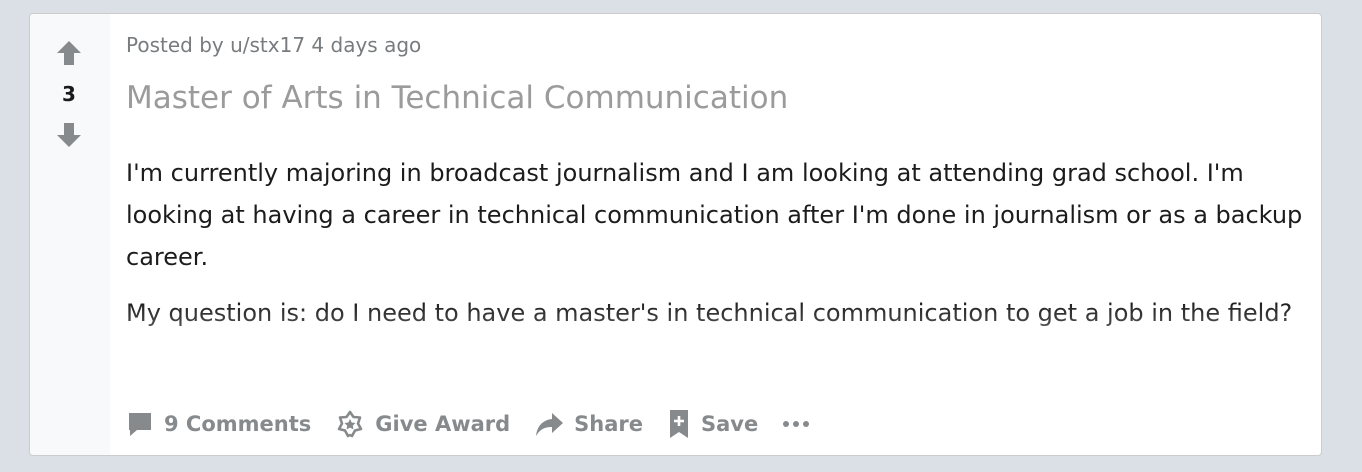  What do you see at coordinates (267, 45) in the screenshot?
I see `author-link: u/stx17` at bounding box center [267, 45].